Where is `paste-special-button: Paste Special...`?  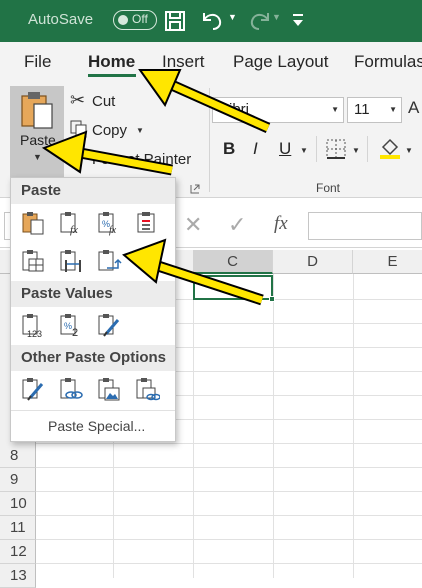 paste-special-button: Paste Special... is located at coordinates (96, 426).